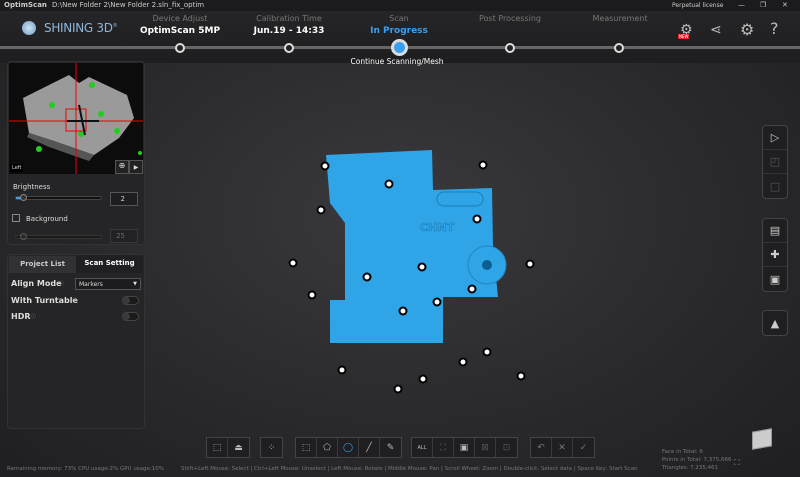 The image size is (800, 477). What do you see at coordinates (422, 447) in the screenshot?
I see `select-all-button: ALL` at bounding box center [422, 447].